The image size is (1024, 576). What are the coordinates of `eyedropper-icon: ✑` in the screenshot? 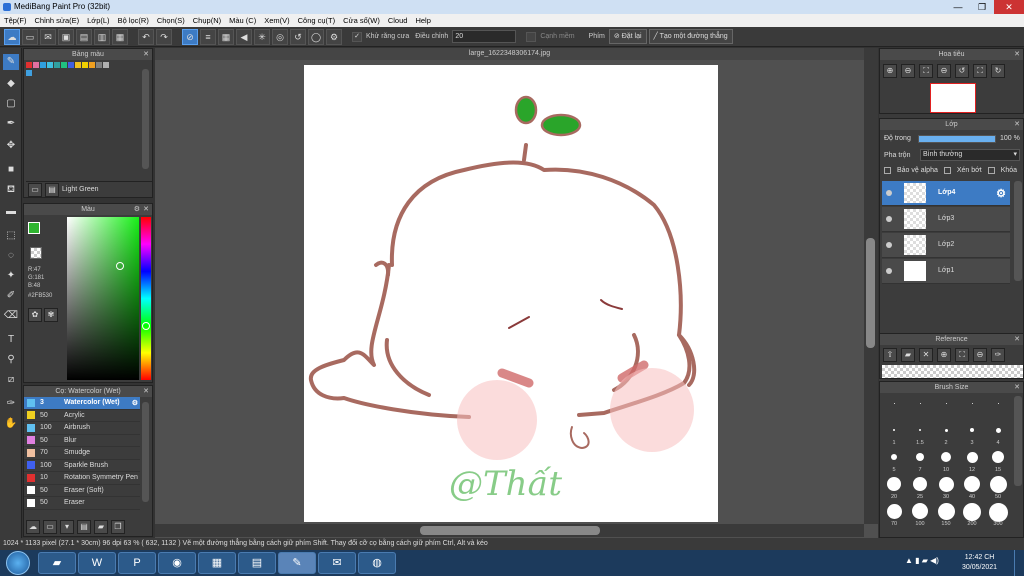 It's located at (998, 355).